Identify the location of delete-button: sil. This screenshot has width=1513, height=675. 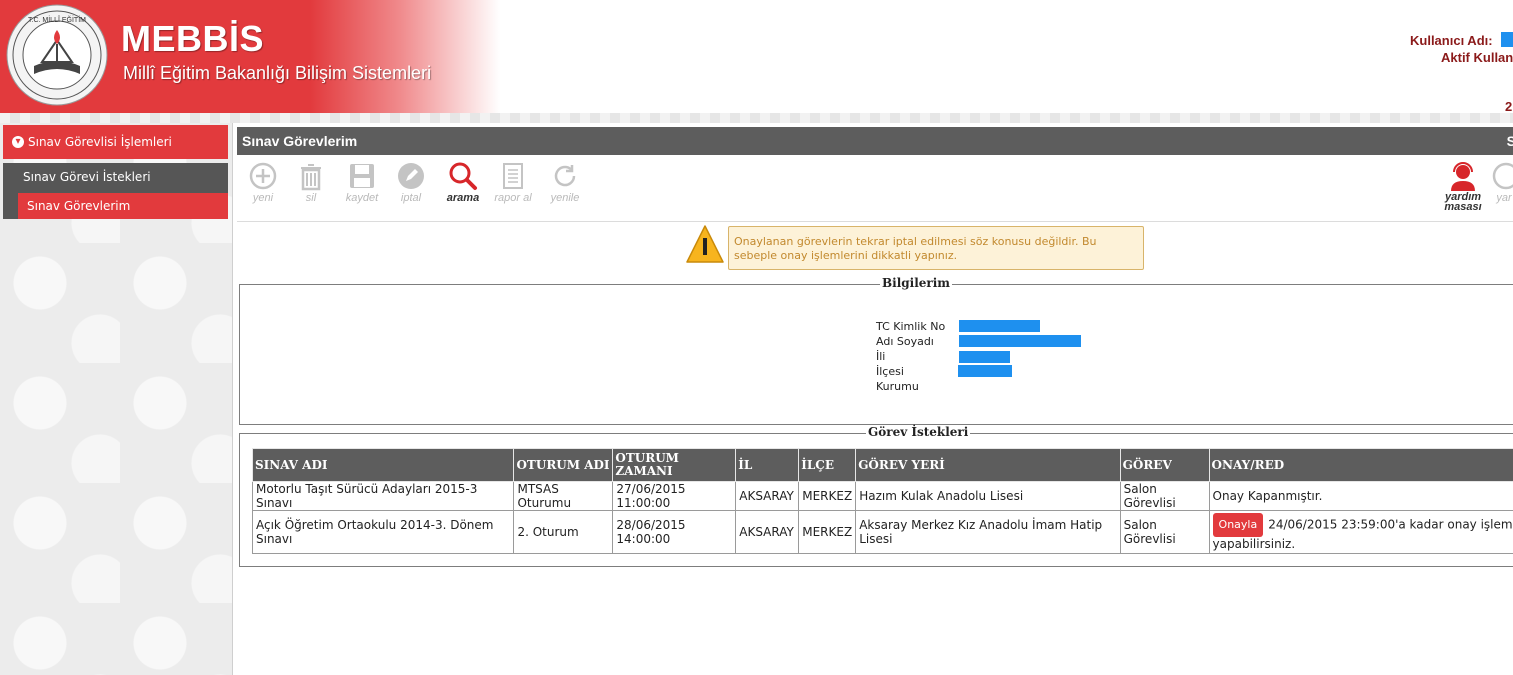
(311, 184).